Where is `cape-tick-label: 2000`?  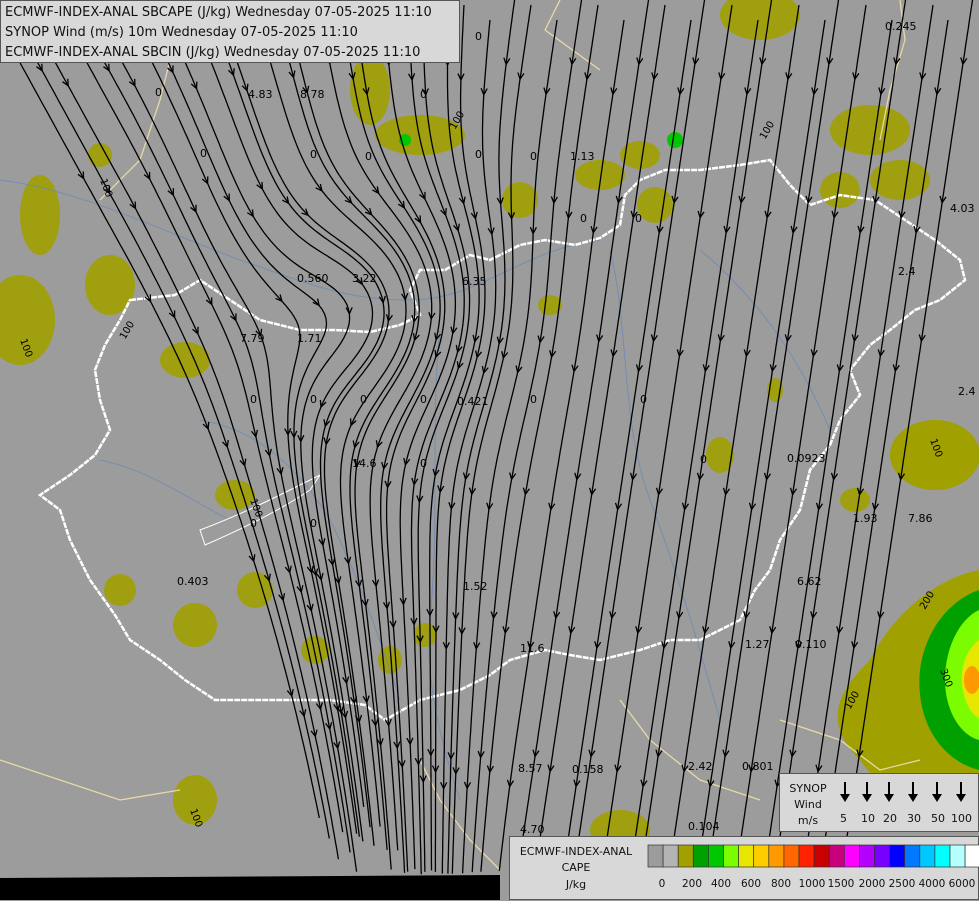
cape-tick-label: 2000 is located at coordinates (872, 884).